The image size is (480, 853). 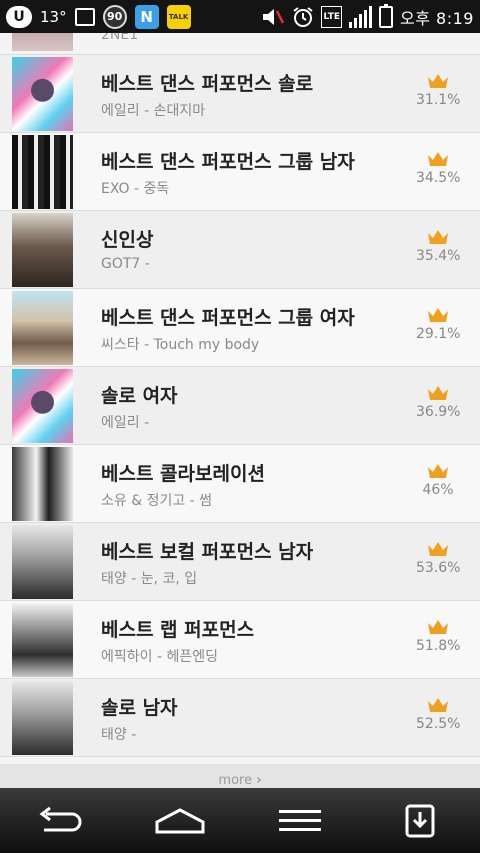 I want to click on list-item: 베스트 댄스 퍼포먼스 그룹 남자 EXO - 중독 34.5%, so click(x=240, y=172).